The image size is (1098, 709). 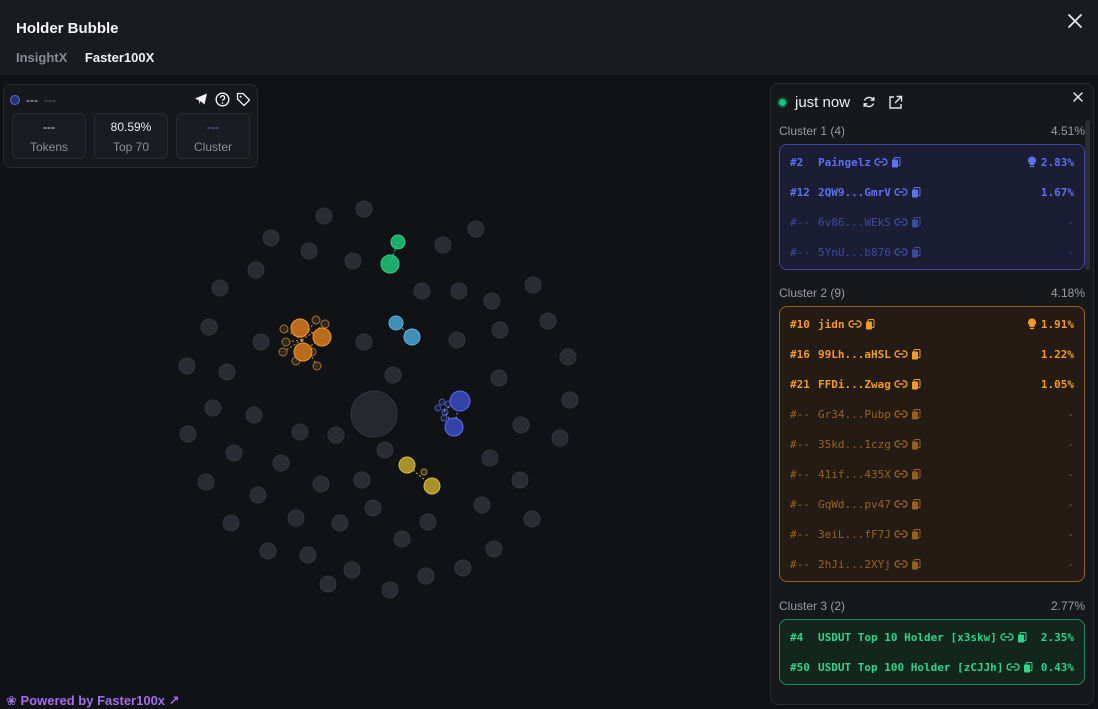 I want to click on holder-address: Paingelz, so click(x=844, y=162).